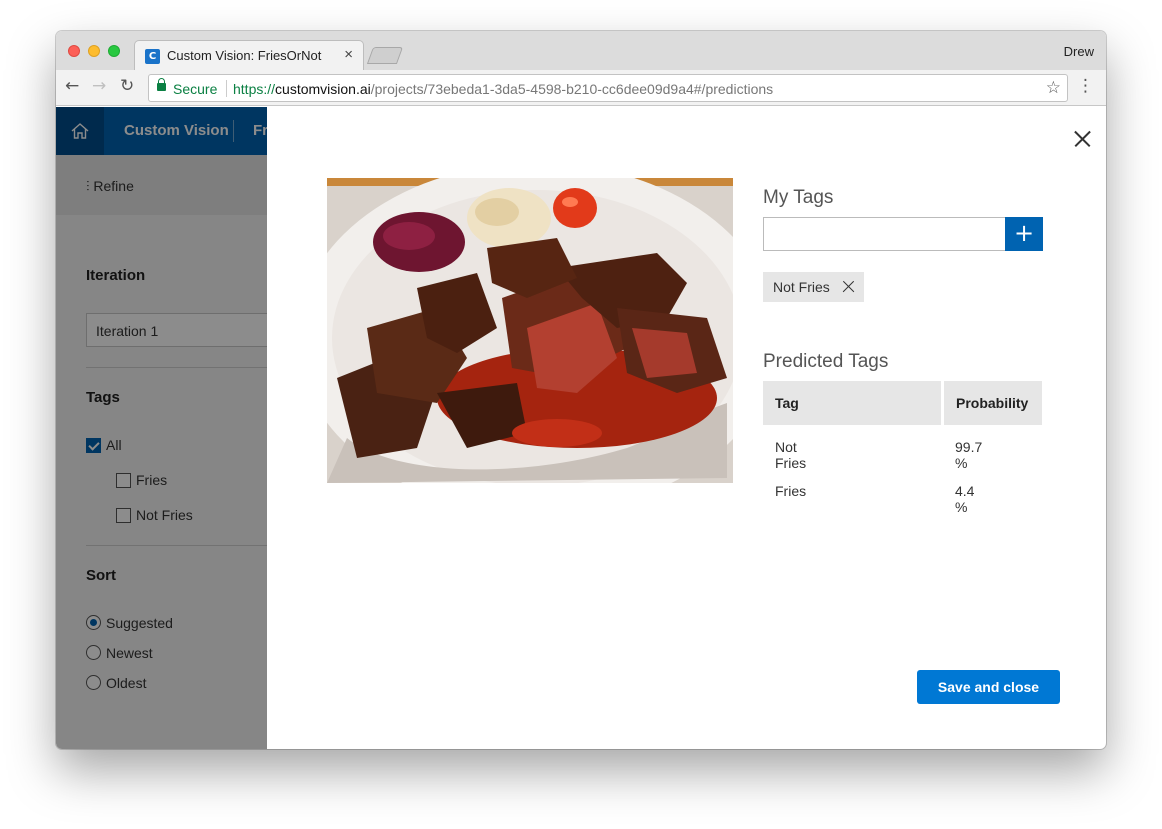 This screenshot has width=1162, height=829. What do you see at coordinates (74, 51) in the screenshot?
I see `close-window-button` at bounding box center [74, 51].